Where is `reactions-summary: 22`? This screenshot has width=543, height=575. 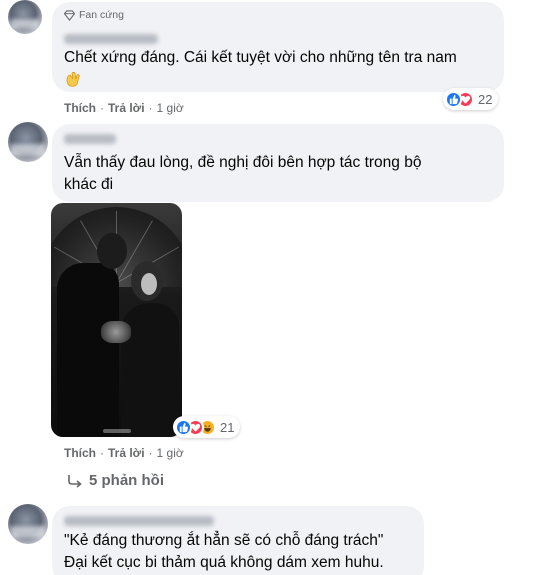
reactions-summary: 22 is located at coordinates (471, 99).